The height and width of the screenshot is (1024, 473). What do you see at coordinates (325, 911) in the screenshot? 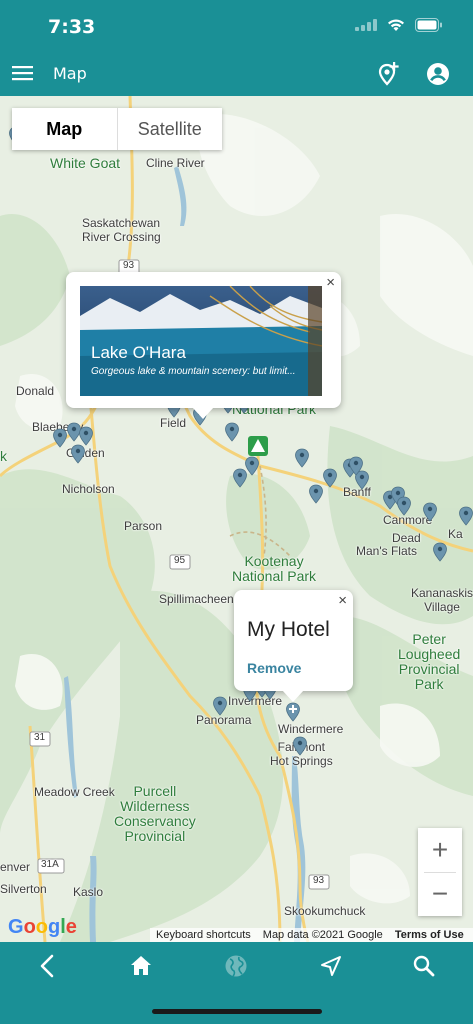
I see `map-label-skookumchuck: Skookumchuck` at bounding box center [325, 911].